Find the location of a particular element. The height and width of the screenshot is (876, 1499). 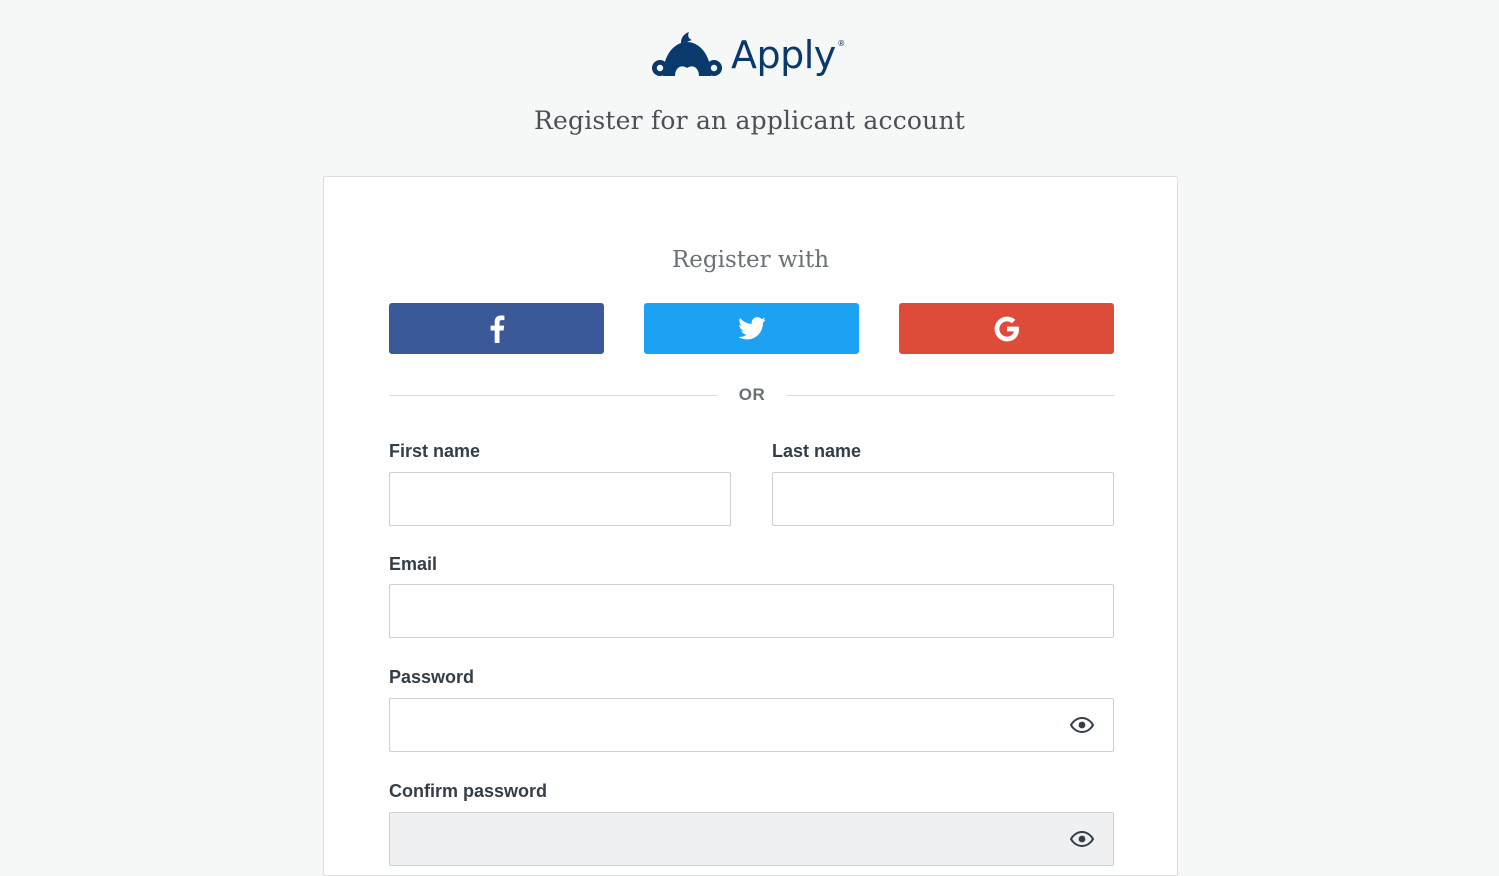

last-name-input is located at coordinates (943, 499).